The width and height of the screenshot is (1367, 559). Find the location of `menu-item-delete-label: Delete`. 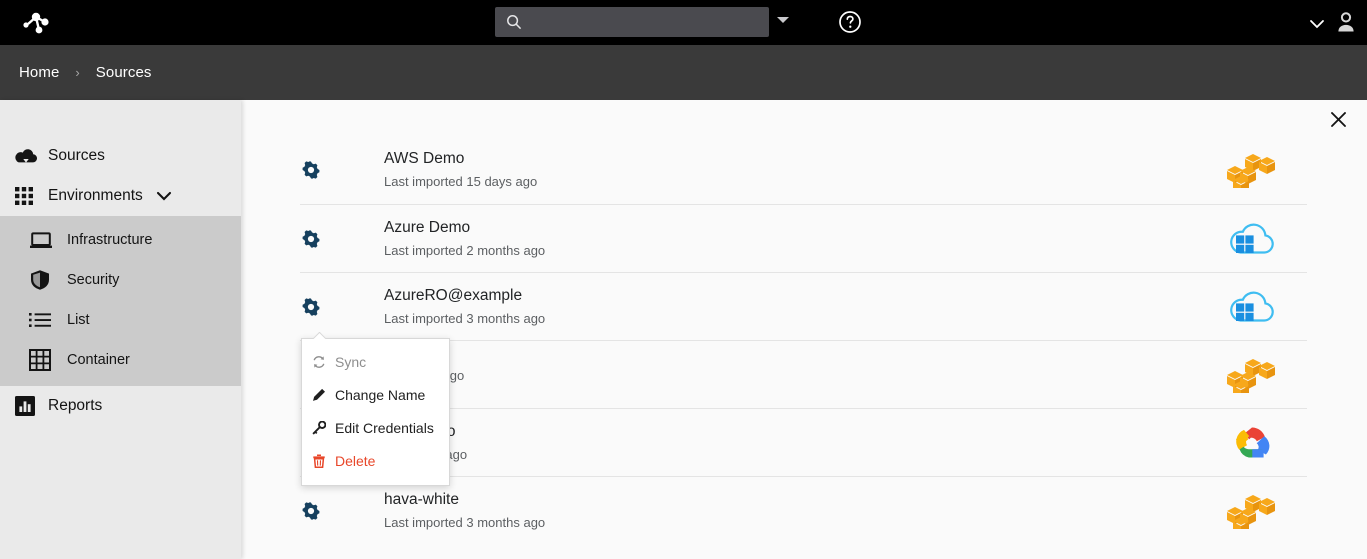

menu-item-delete-label: Delete is located at coordinates (355, 460).